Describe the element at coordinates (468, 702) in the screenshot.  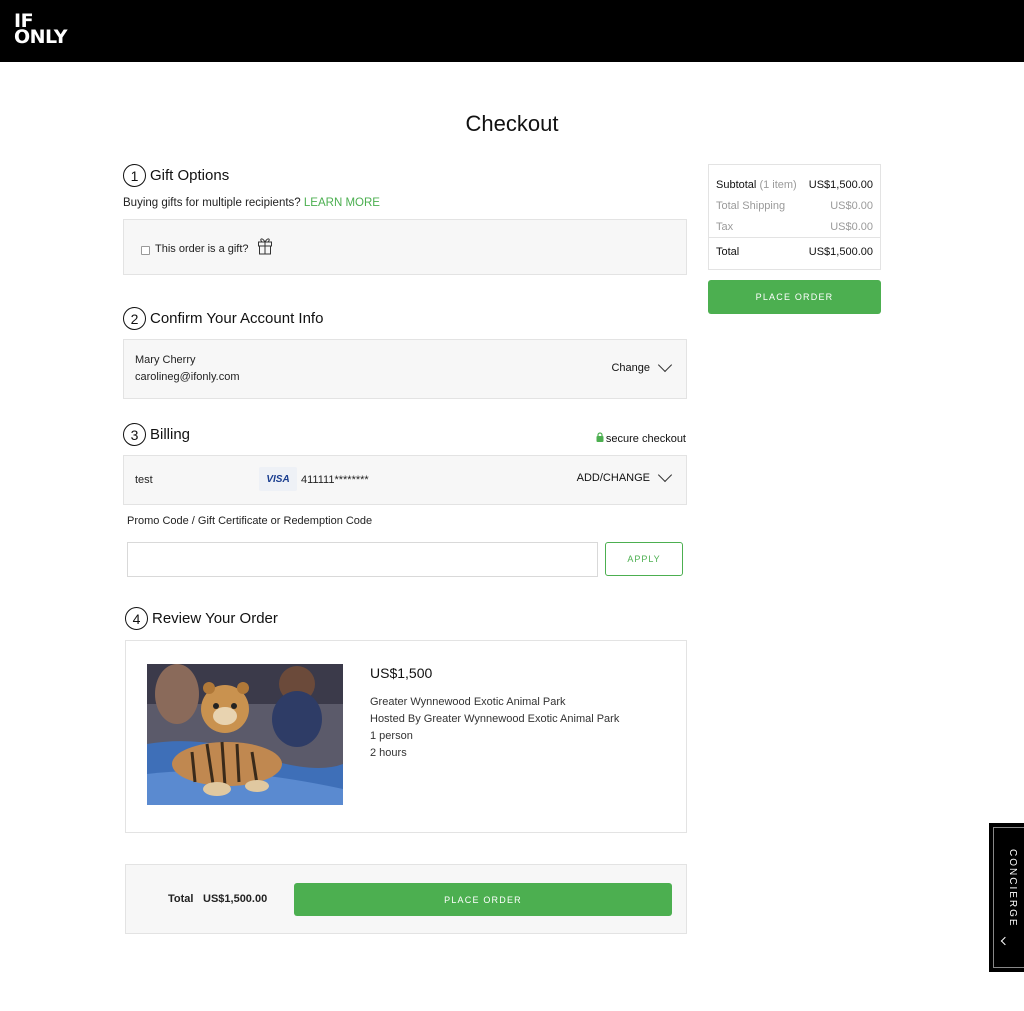
I see `item-title: Greater Wynnewood Exotic Animal Park` at that location.